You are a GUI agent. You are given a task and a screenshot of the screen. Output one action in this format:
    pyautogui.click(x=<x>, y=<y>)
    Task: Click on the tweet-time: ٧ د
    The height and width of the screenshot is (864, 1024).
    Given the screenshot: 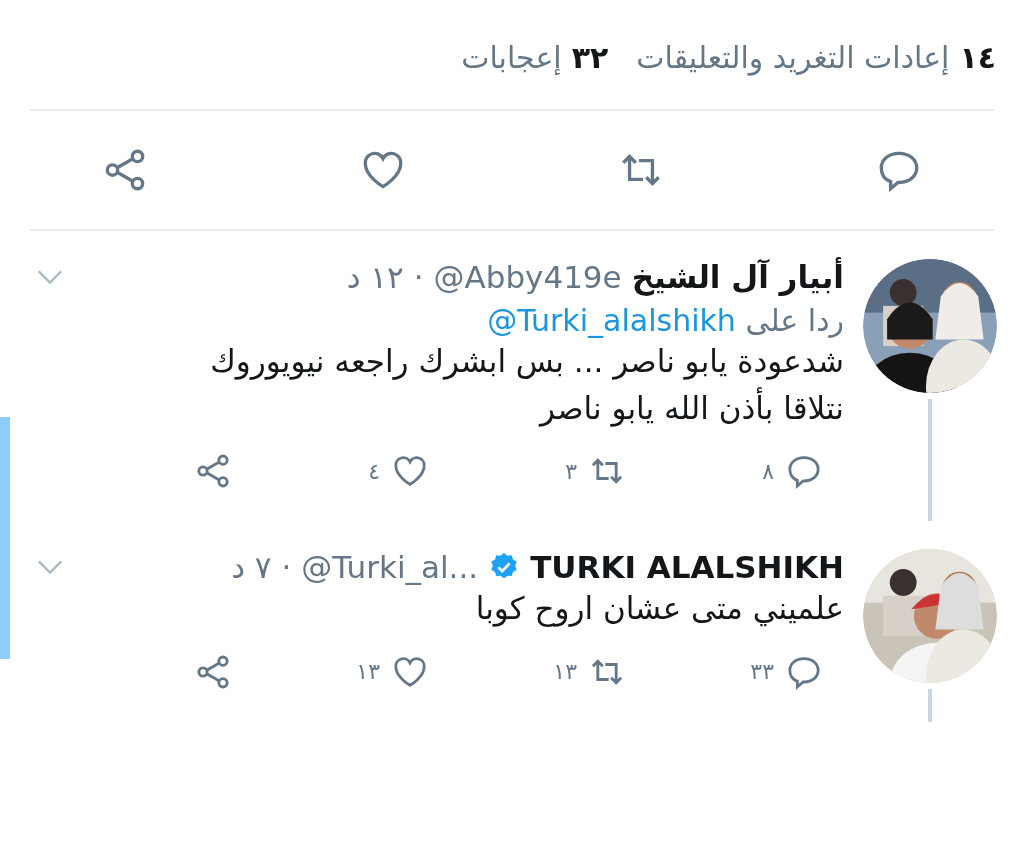 What is the action you would take?
    pyautogui.click(x=251, y=567)
    